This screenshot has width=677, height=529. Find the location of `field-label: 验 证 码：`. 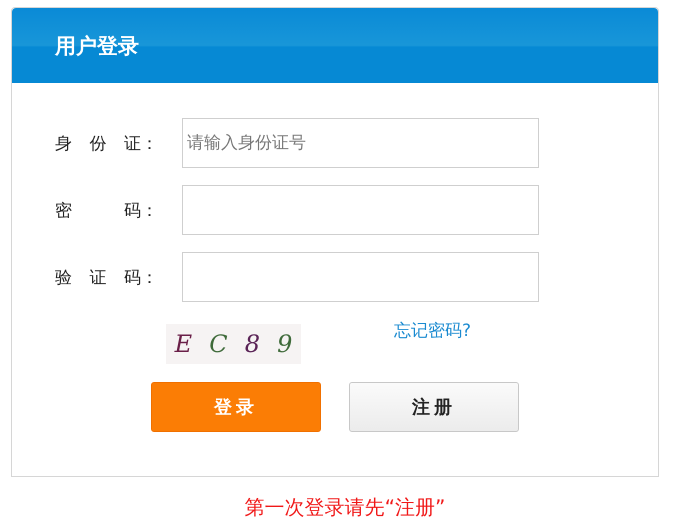

field-label: 验 证 码： is located at coordinates (107, 277).